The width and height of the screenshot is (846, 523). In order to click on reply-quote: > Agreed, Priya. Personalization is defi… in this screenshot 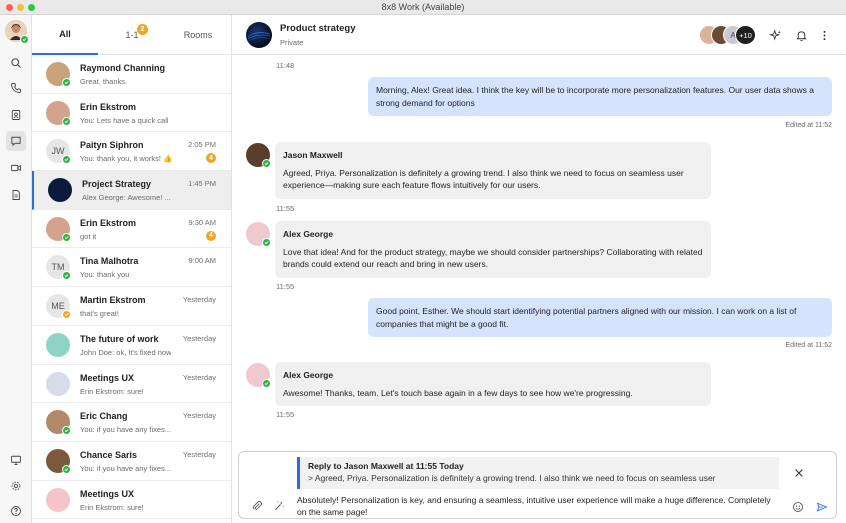, I will do `click(512, 478)`.